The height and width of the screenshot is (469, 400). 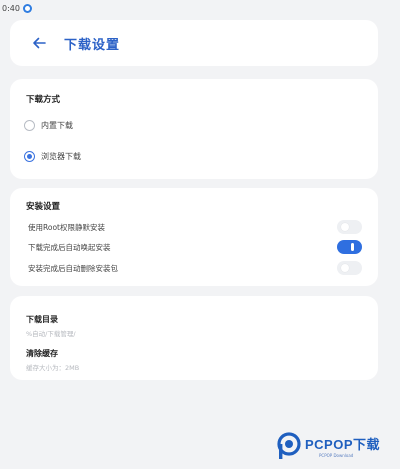 I want to click on download-directory-item: 下载目录 %自动/下载管理/, so click(x=51, y=326).